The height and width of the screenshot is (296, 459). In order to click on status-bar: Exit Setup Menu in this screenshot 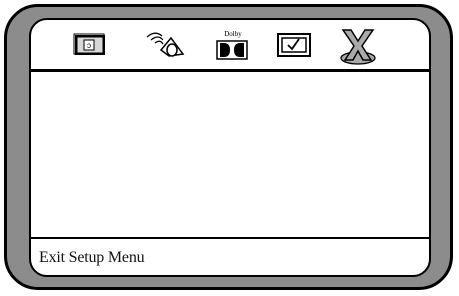, I will do `click(230, 256)`.